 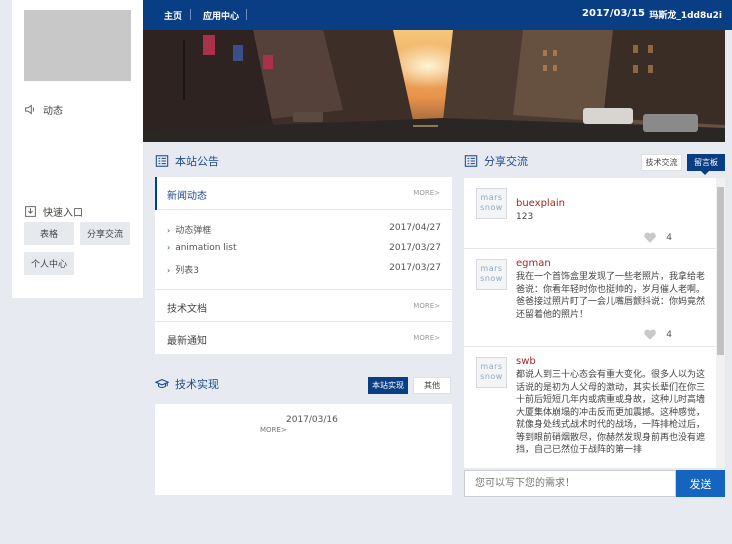 What do you see at coordinates (303, 305) in the screenshot?
I see `tech-docs-row: 技术文档 MORE>` at bounding box center [303, 305].